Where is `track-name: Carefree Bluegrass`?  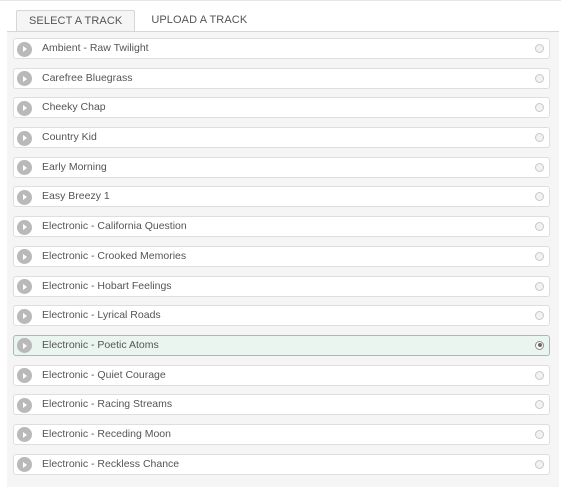 track-name: Carefree Bluegrass is located at coordinates (87, 77).